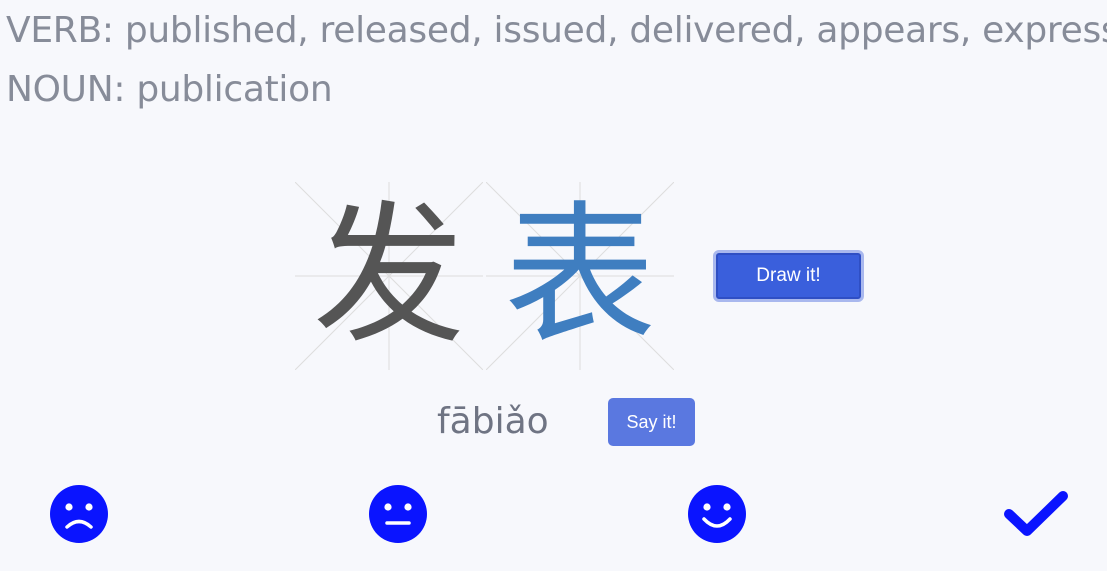 Image resolution: width=1107 pixels, height=571 pixels. I want to click on noun-definition: NOUN: publication, so click(169, 89).